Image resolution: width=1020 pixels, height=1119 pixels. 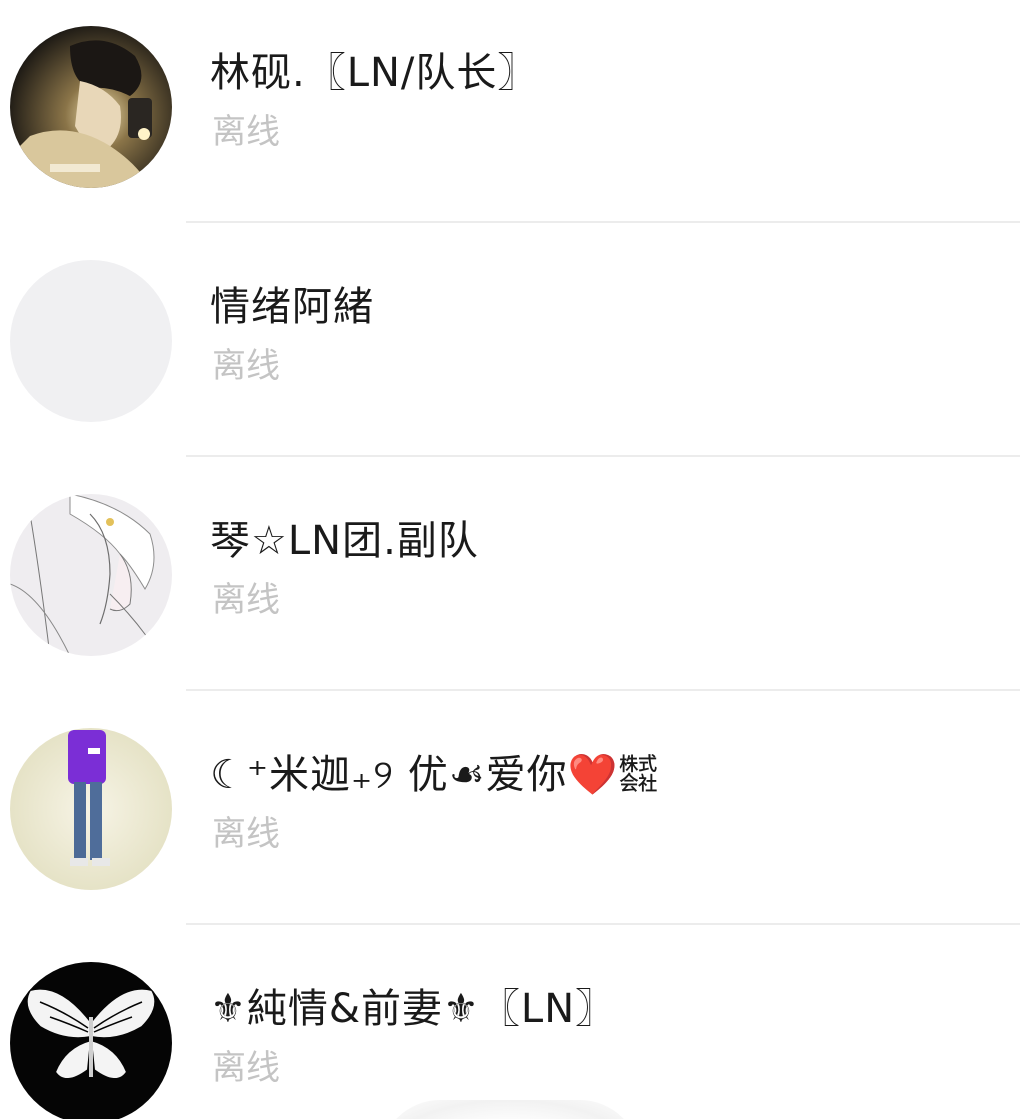 What do you see at coordinates (91, 1040) in the screenshot?
I see `avatar-butterfly-icon` at bounding box center [91, 1040].